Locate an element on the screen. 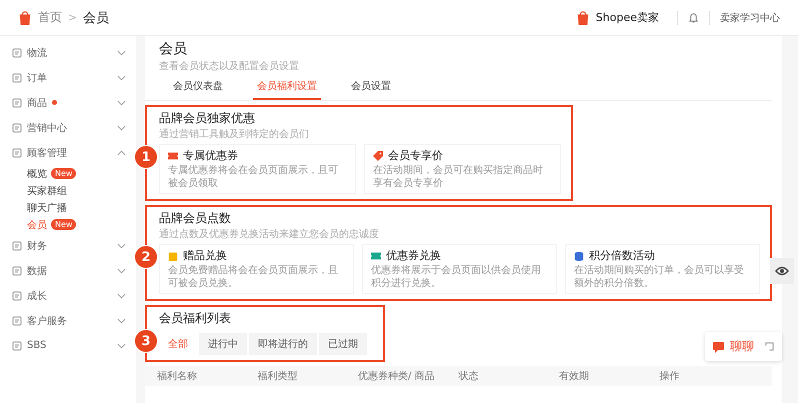 The image size is (798, 403). section-subtitle: 通过营销工具触及到特定的会员们 is located at coordinates (234, 134).